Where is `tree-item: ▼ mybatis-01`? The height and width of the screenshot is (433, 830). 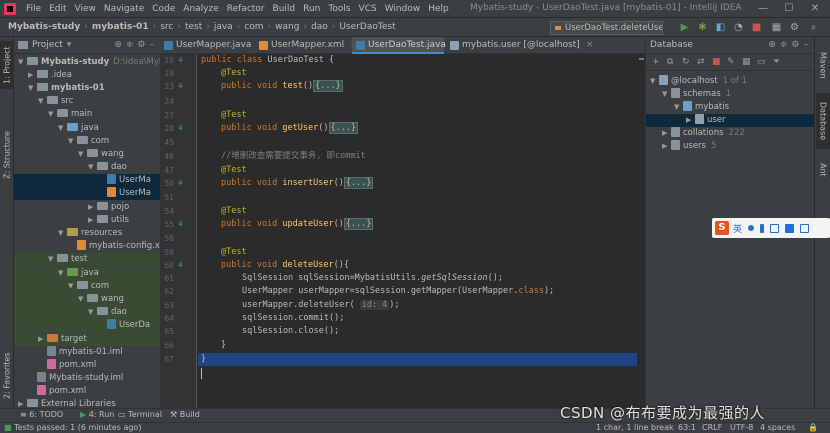
tree-item: ▼ mybatis-01 is located at coordinates (87, 88).